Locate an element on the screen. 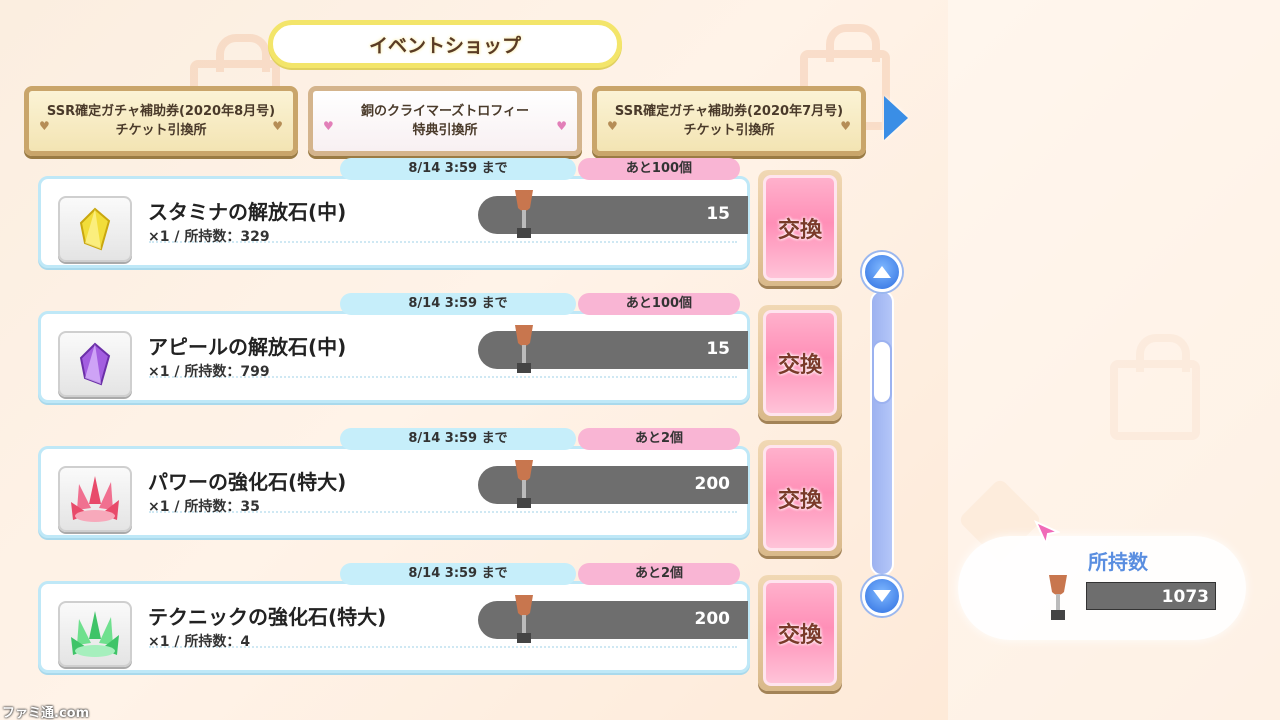 This screenshot has height=720, width=1280. item-name: テクニックの強化石(特大) is located at coordinates (267, 617).